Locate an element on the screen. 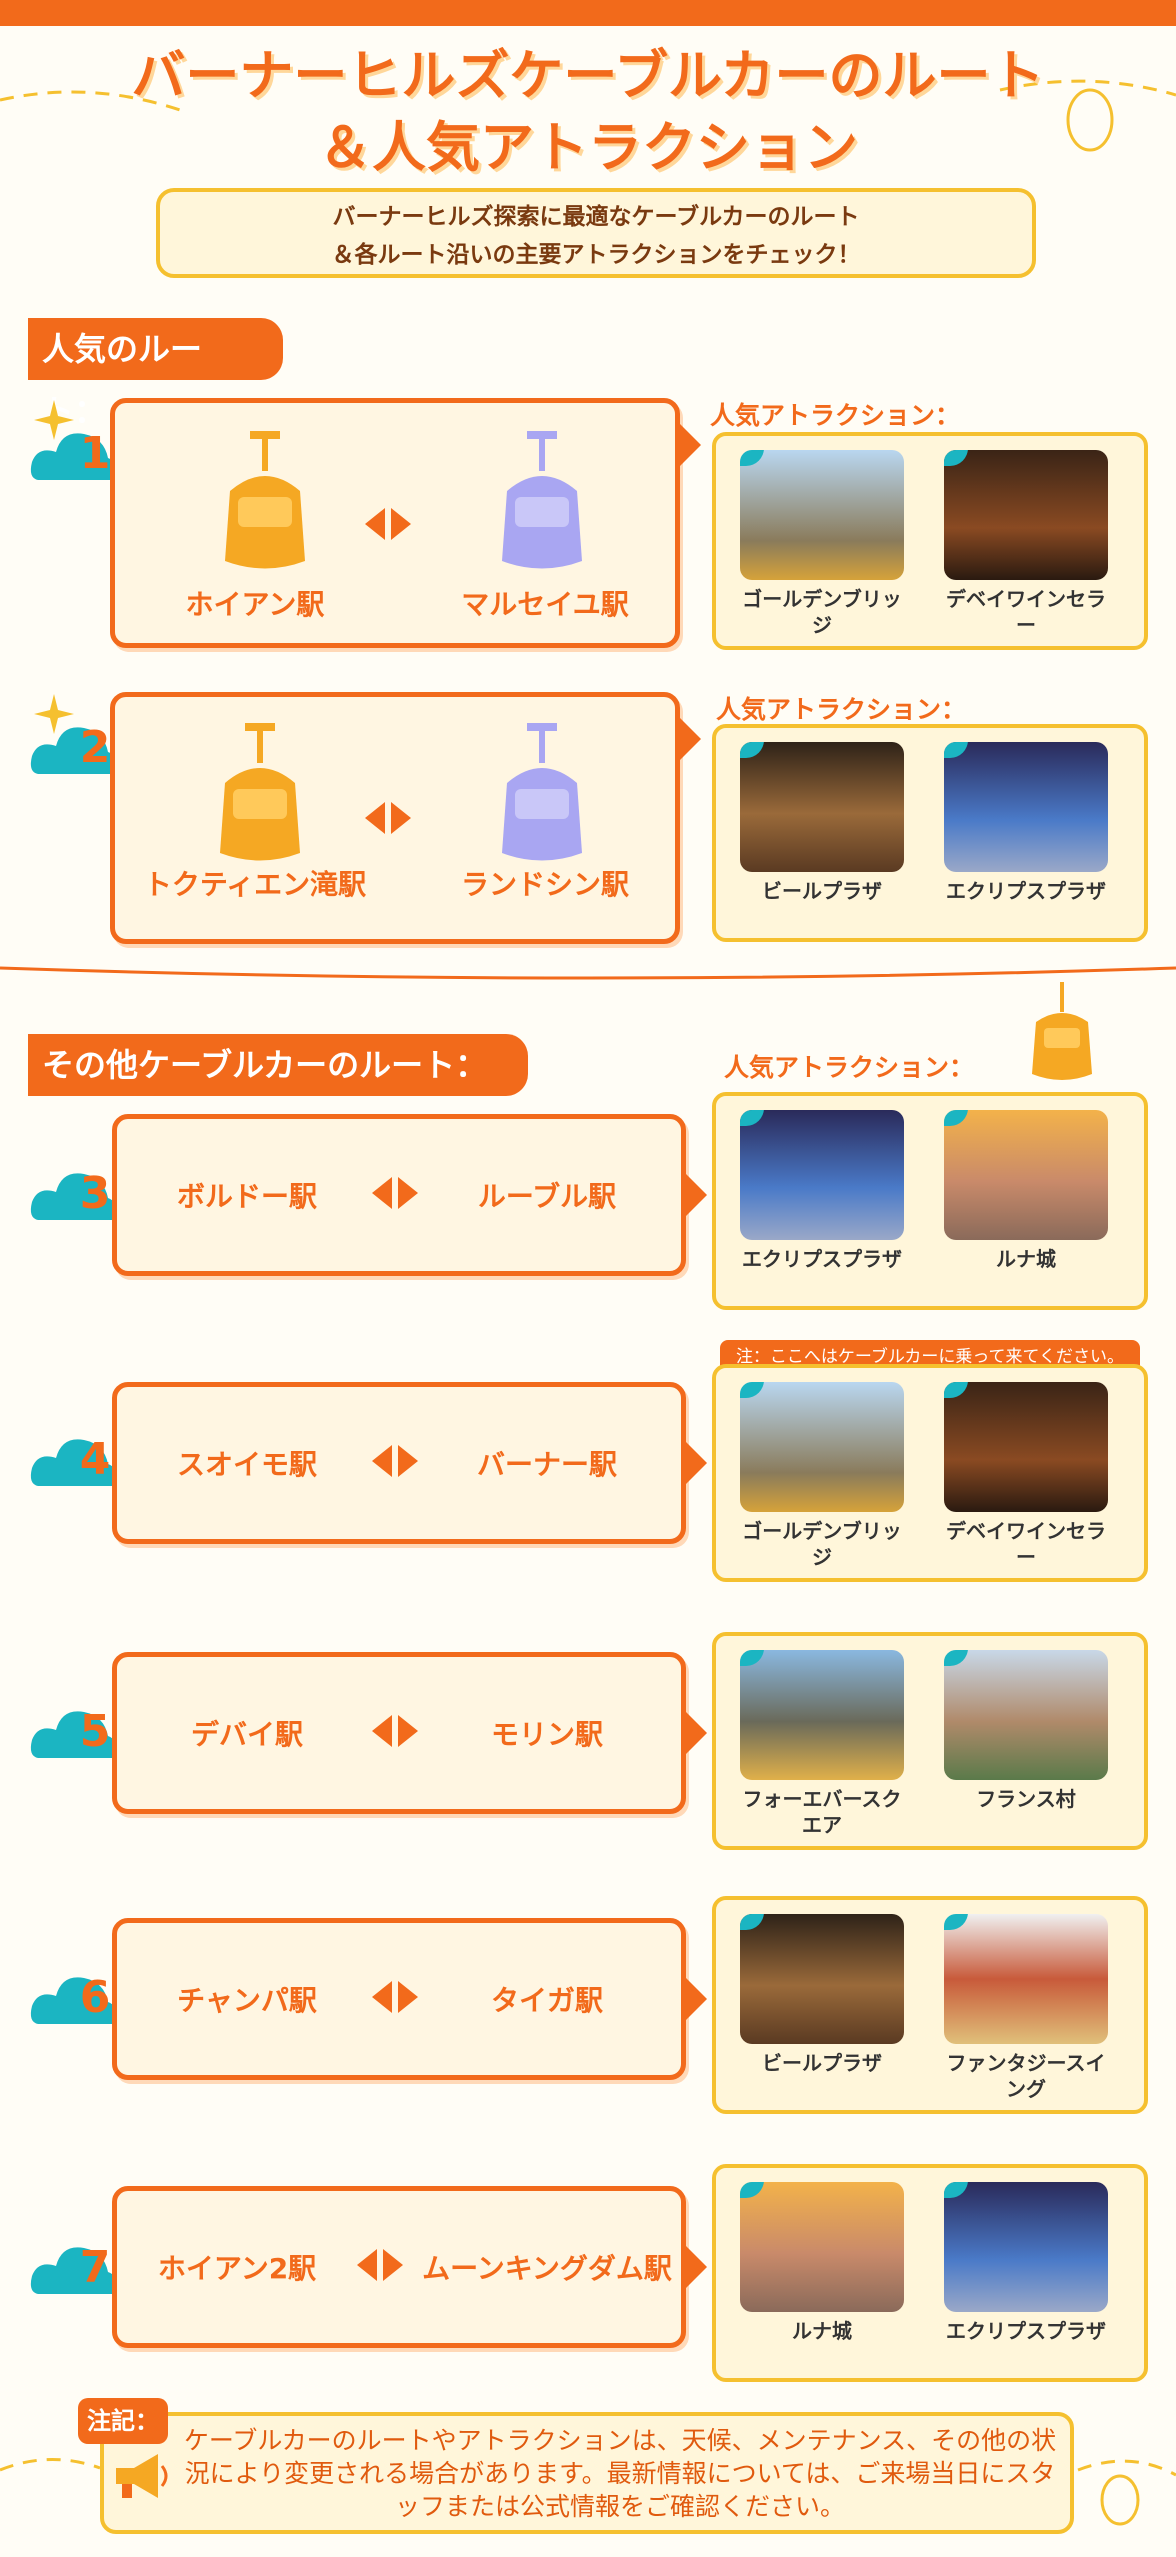  route-card-6: チャンパ駅 タイガ駅 is located at coordinates (409, 1999).